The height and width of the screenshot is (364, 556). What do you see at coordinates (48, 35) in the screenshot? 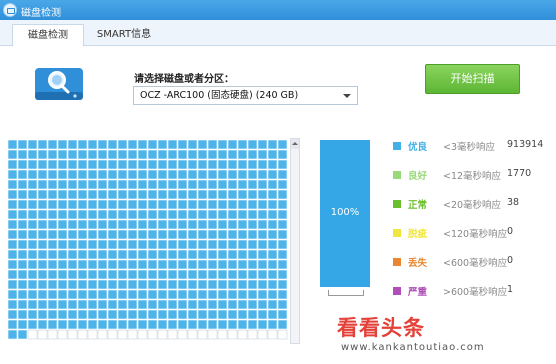
I see `tab-disk-check: 磁盘检测` at bounding box center [48, 35].